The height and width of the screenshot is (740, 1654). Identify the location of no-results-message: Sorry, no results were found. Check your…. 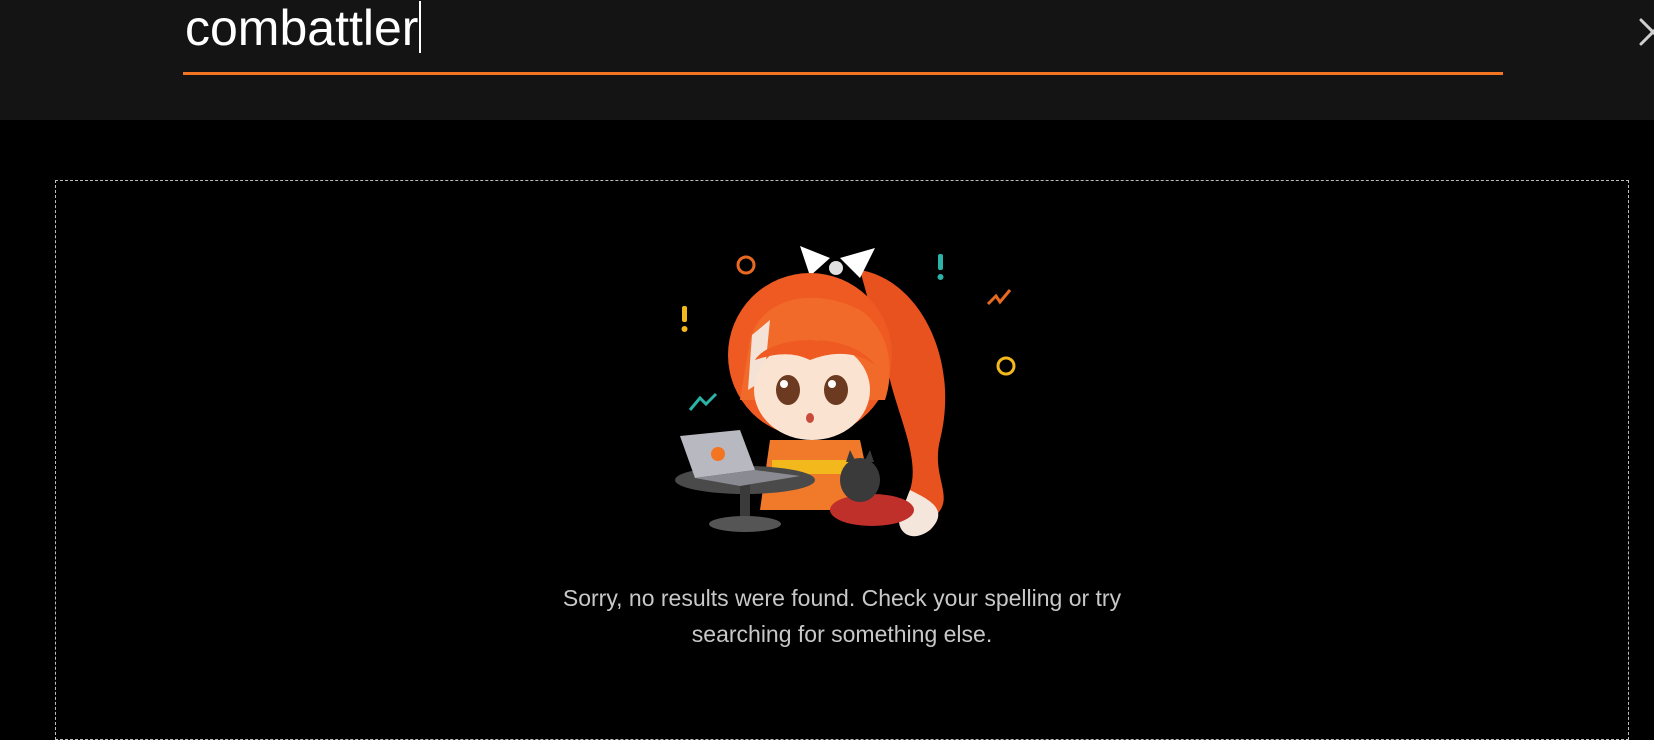
(842, 616).